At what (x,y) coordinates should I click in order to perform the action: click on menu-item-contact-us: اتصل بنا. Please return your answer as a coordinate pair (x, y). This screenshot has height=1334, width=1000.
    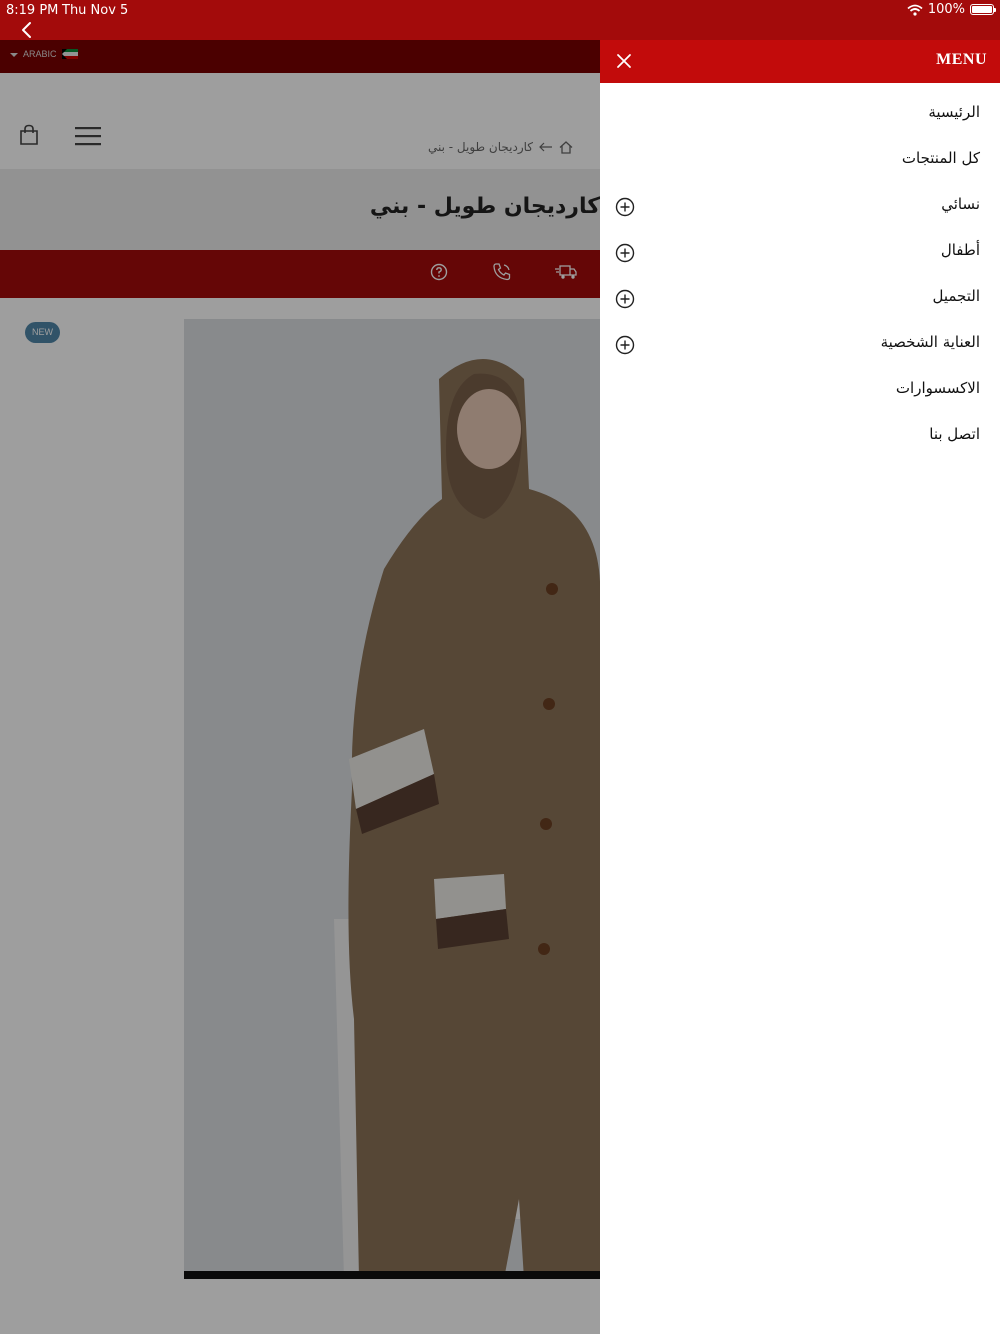
    Looking at the image, I should click on (800, 437).